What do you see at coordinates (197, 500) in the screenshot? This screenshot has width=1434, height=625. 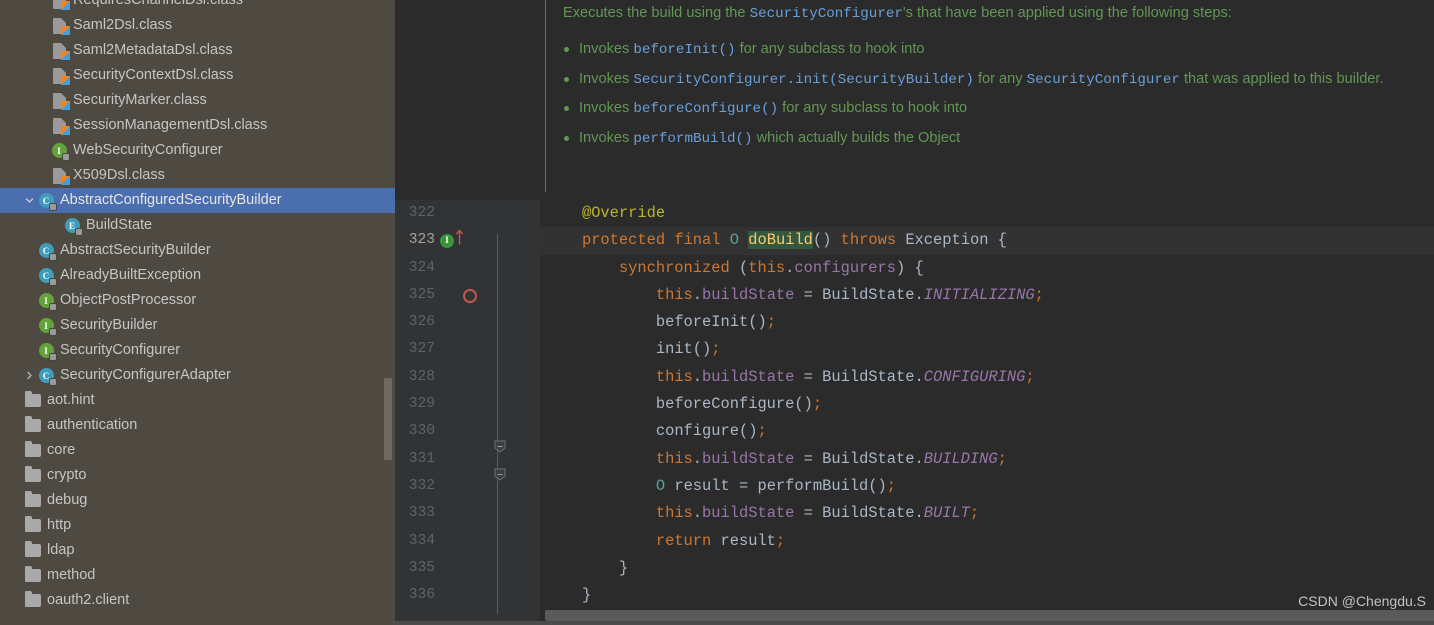 I see `tree-item-debug: debug` at bounding box center [197, 500].